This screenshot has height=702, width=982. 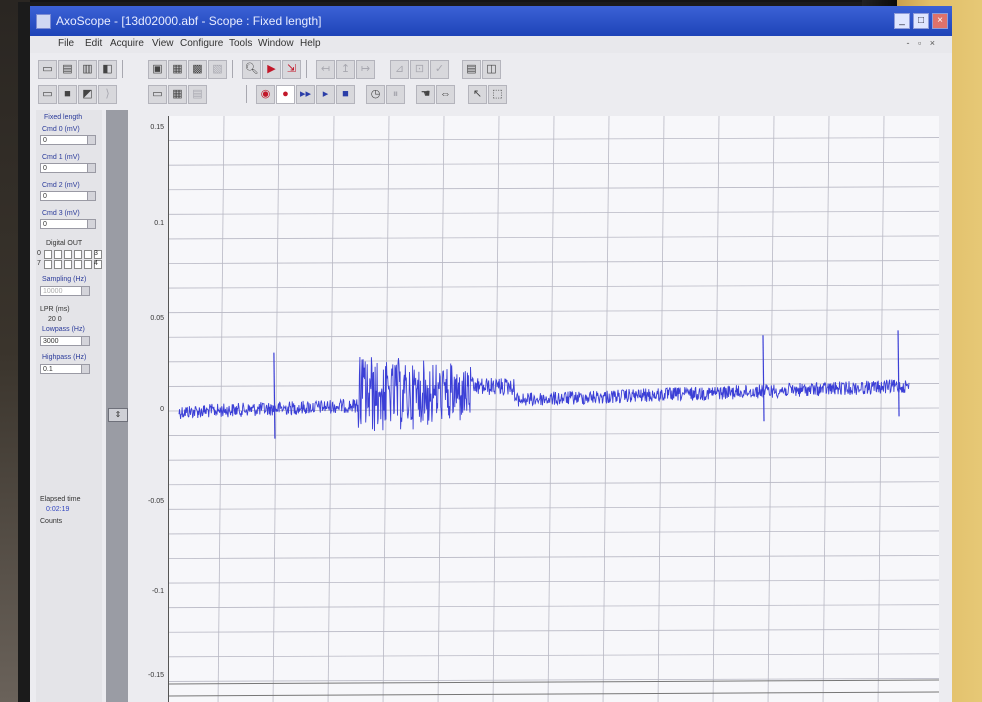 I want to click on export-icon: ◩, so click(x=87, y=94).